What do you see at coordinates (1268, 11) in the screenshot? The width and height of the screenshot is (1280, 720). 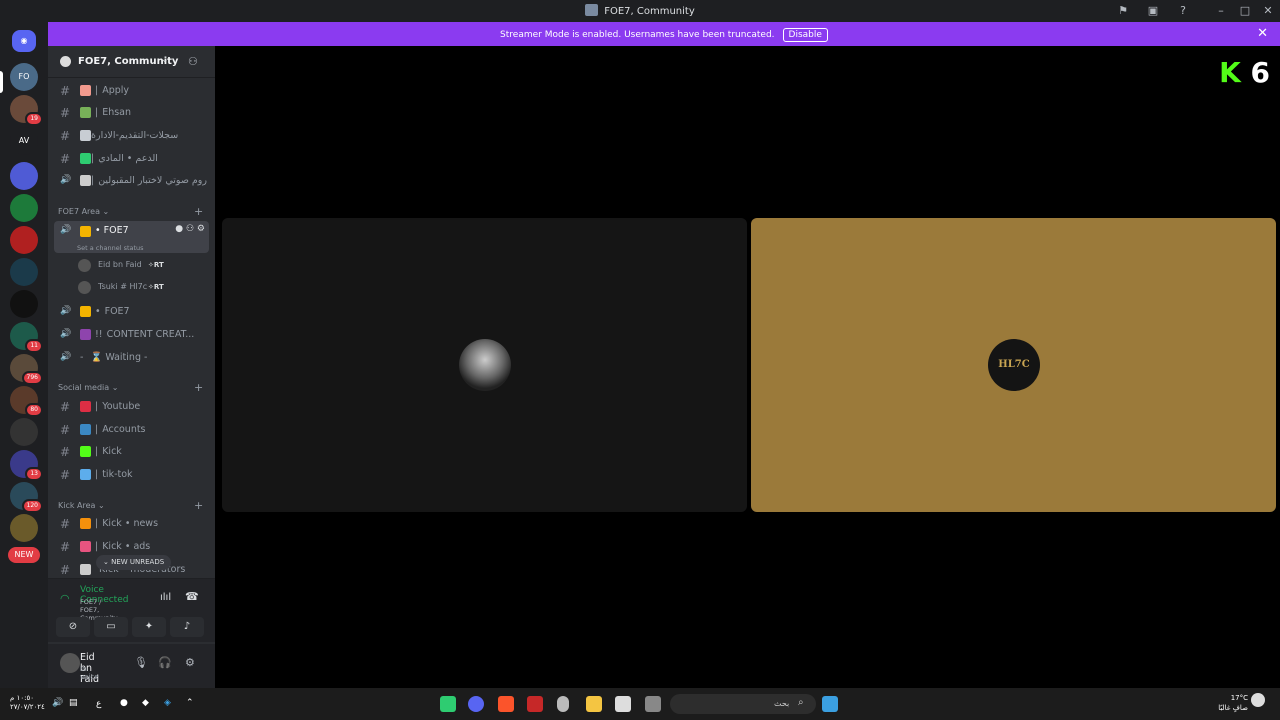 I see `close-button: ✕` at bounding box center [1268, 11].